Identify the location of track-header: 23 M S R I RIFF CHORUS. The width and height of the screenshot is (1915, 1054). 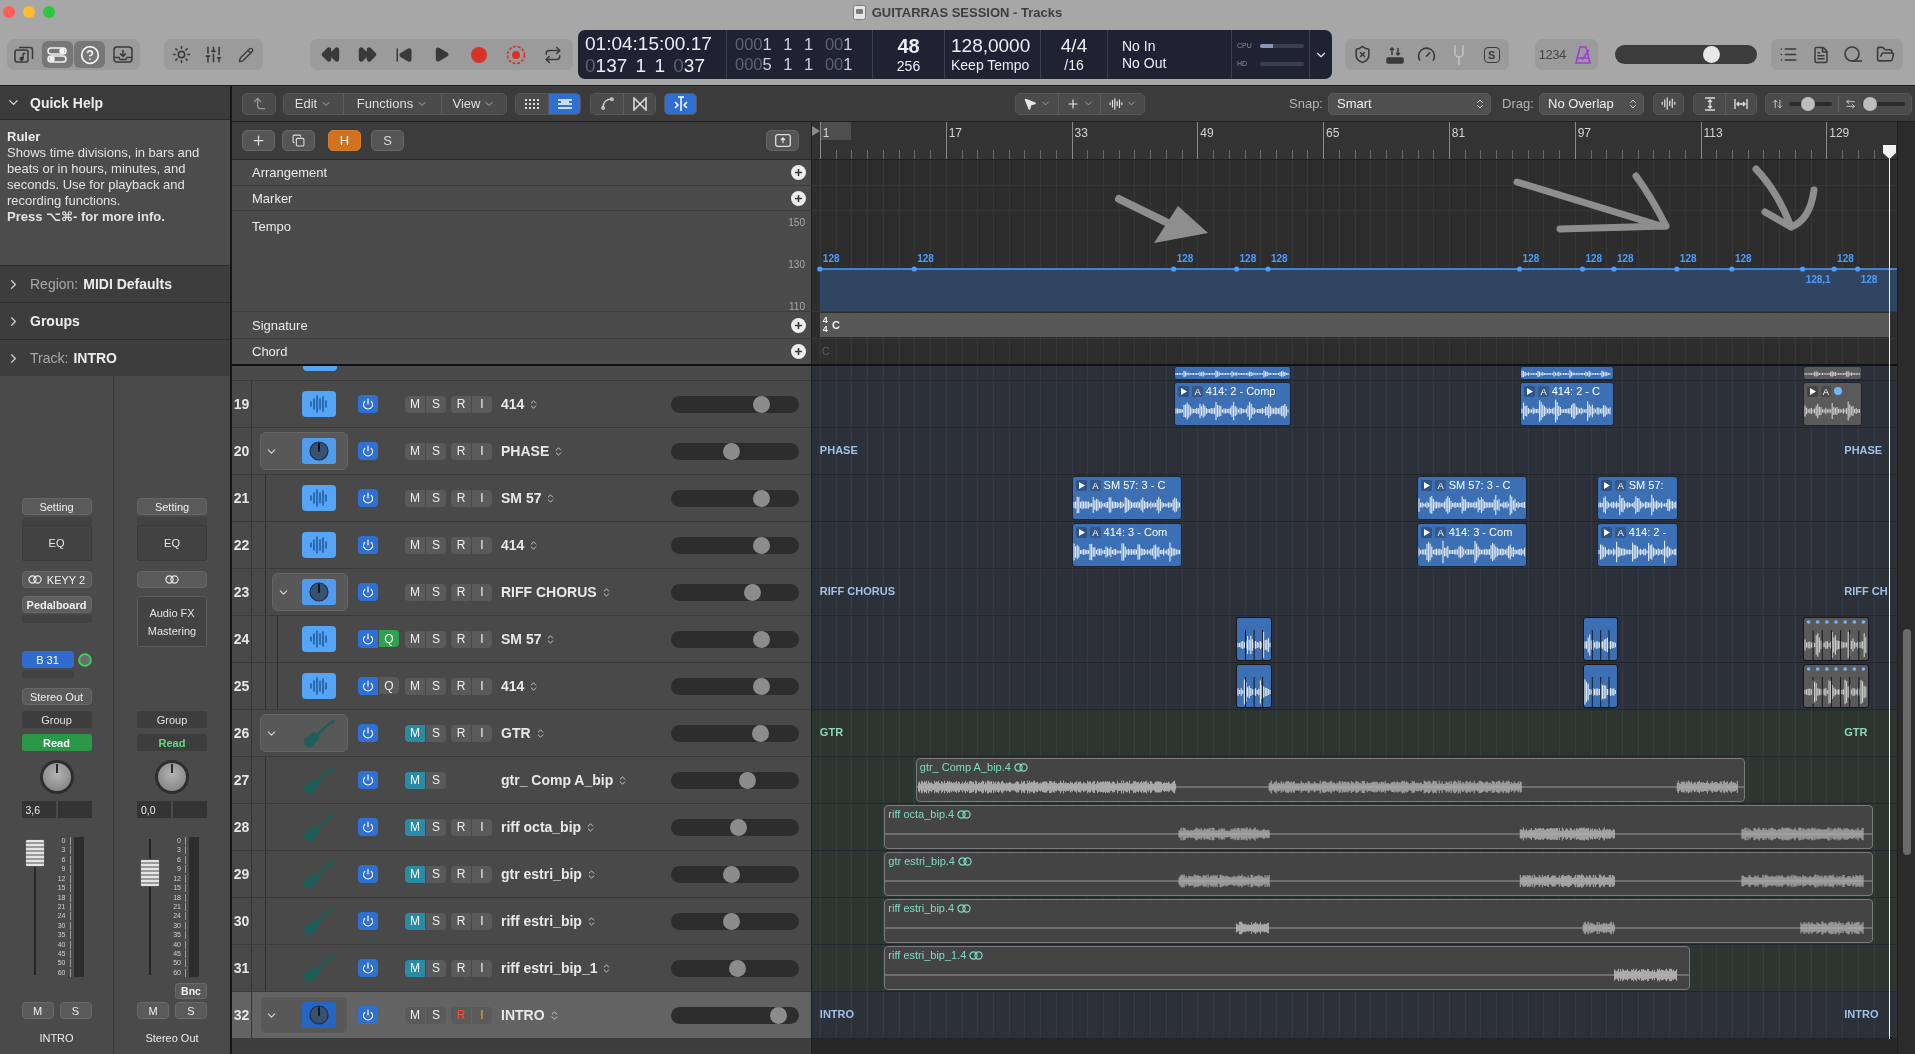
(522, 592).